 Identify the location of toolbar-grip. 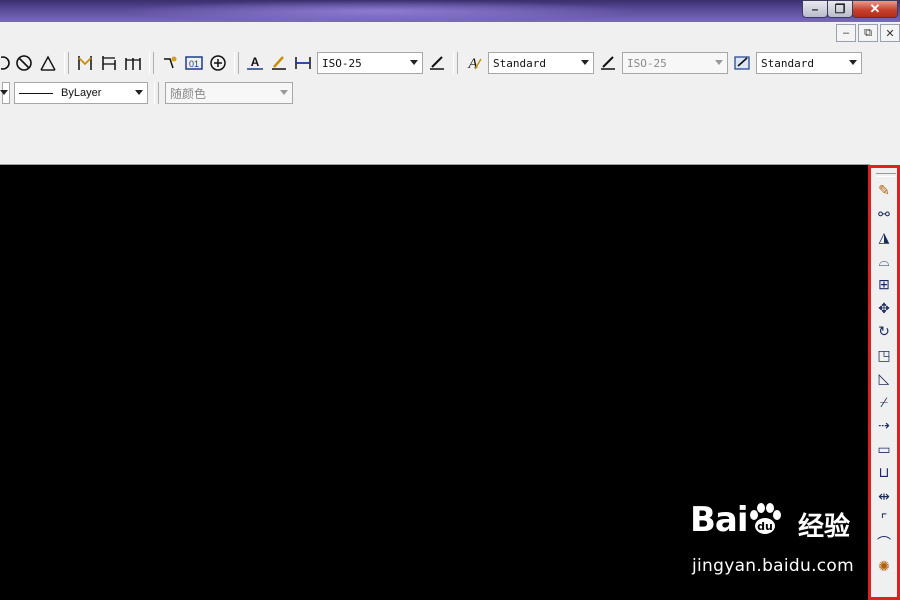
(886, 175).